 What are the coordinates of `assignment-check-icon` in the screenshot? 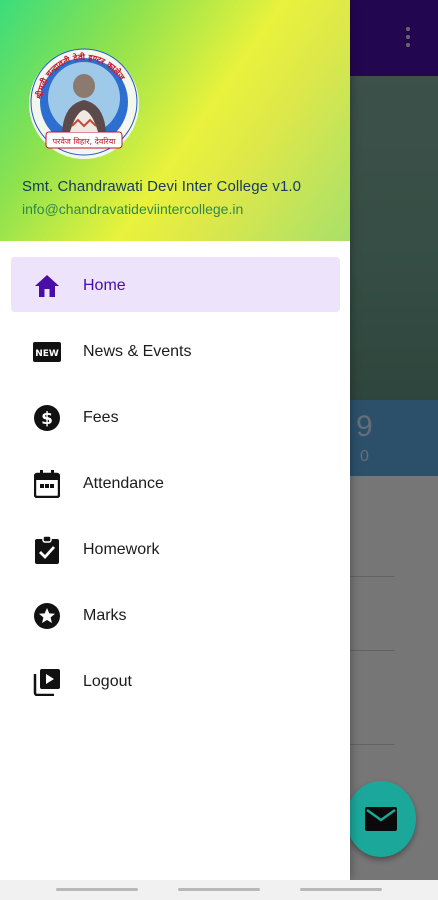 It's located at (47, 550).